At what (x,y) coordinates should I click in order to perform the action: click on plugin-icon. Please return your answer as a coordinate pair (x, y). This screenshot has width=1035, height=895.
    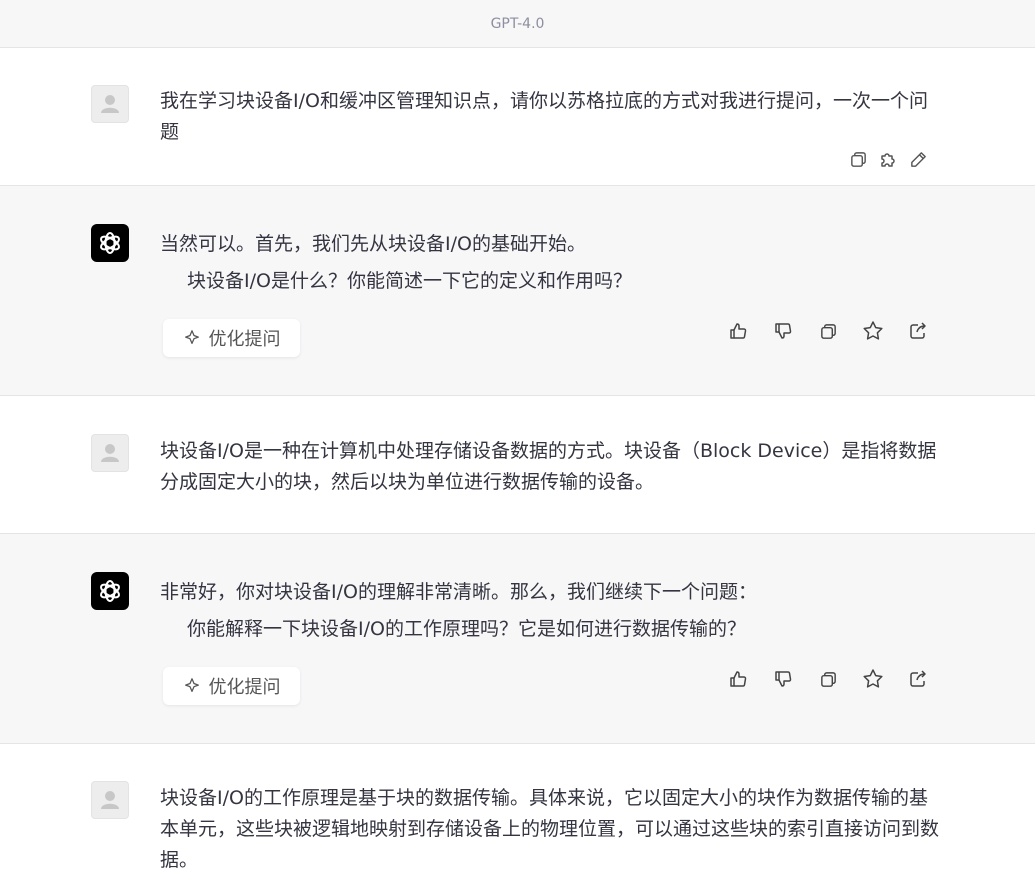
    Looking at the image, I should click on (888, 160).